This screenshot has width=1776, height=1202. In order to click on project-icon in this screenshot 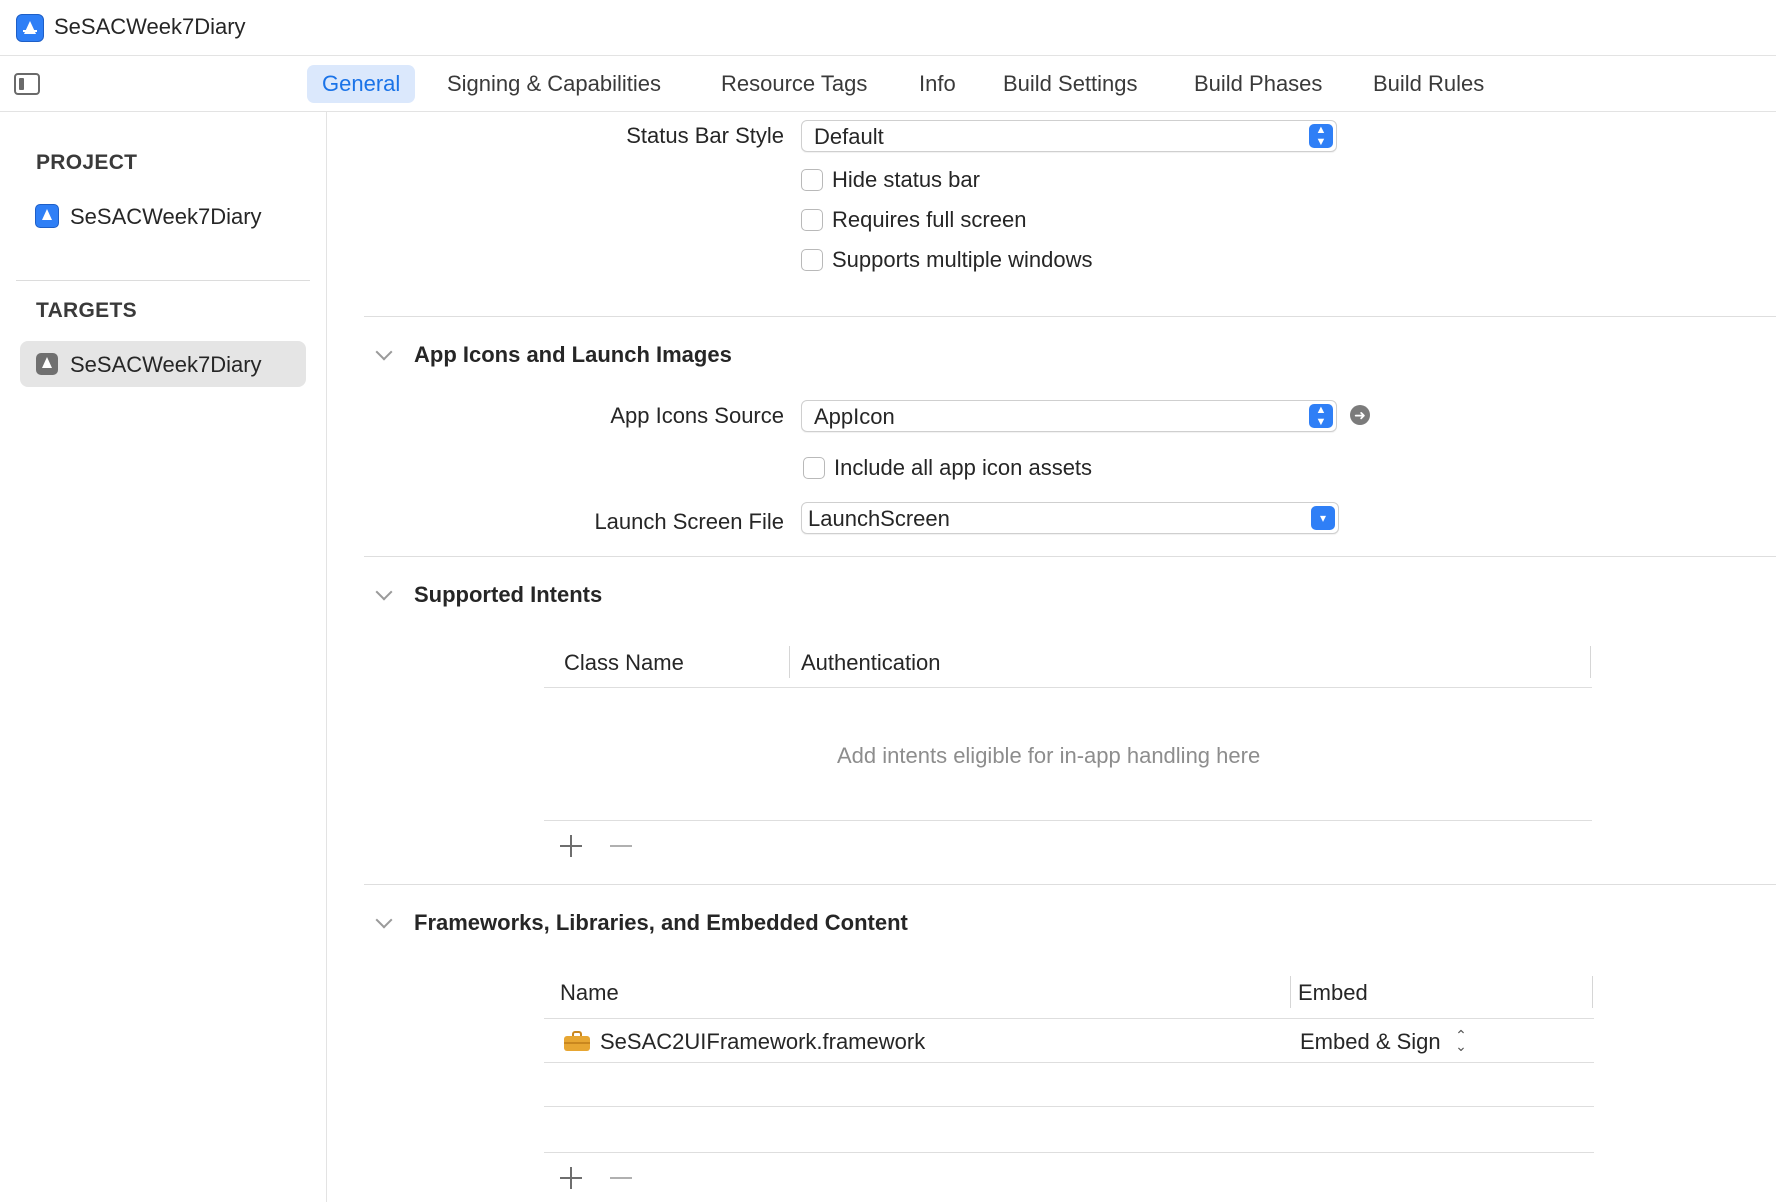, I will do `click(47, 216)`.